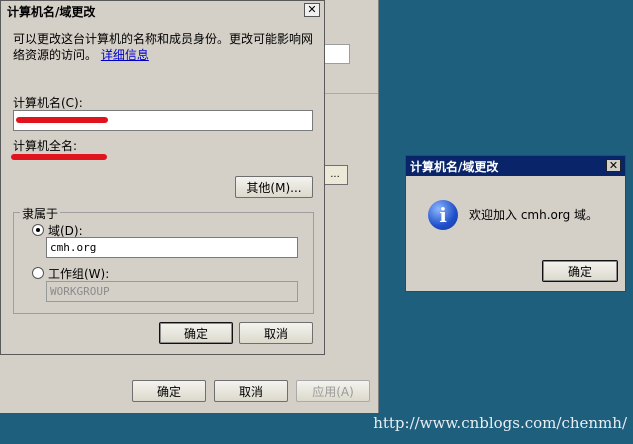 This screenshot has width=633, height=444. What do you see at coordinates (534, 215) in the screenshot?
I see `message-text: 欢迎加入 cmh.org 域。` at bounding box center [534, 215].